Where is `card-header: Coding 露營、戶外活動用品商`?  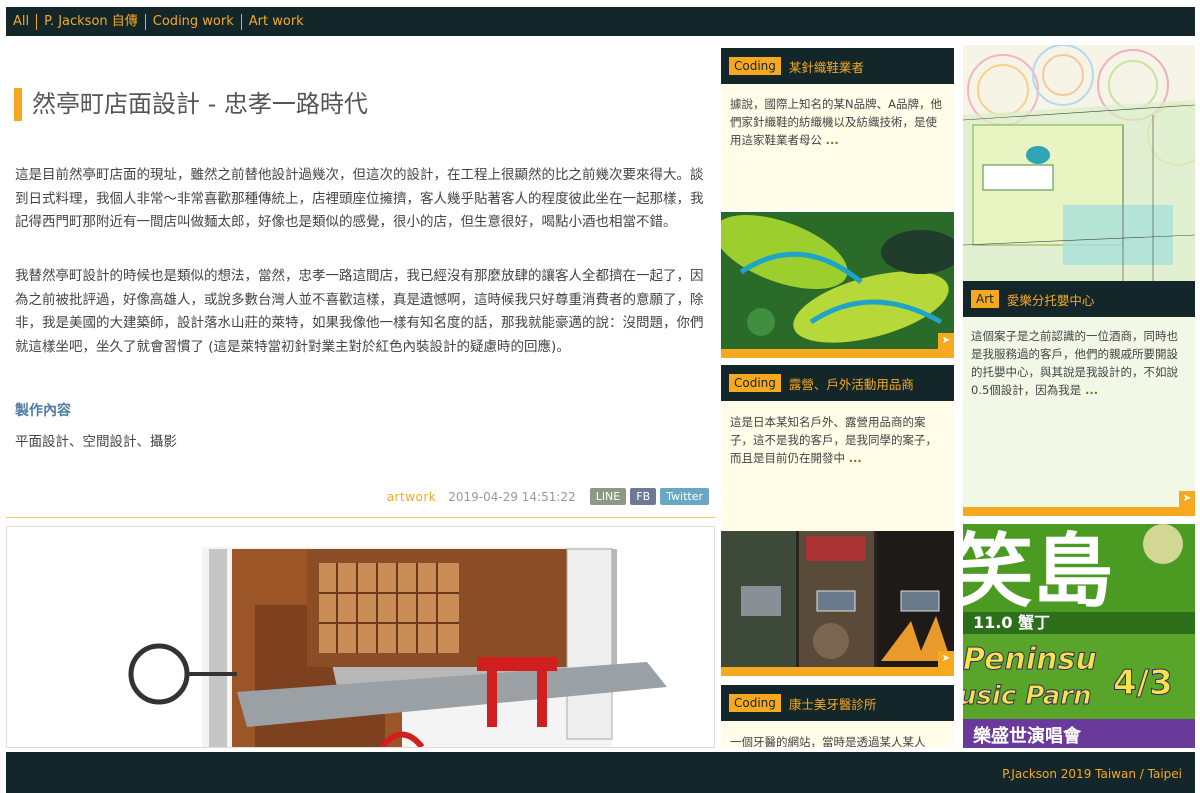
card-header: Coding 露營、戶外活動用品商 is located at coordinates (837, 383).